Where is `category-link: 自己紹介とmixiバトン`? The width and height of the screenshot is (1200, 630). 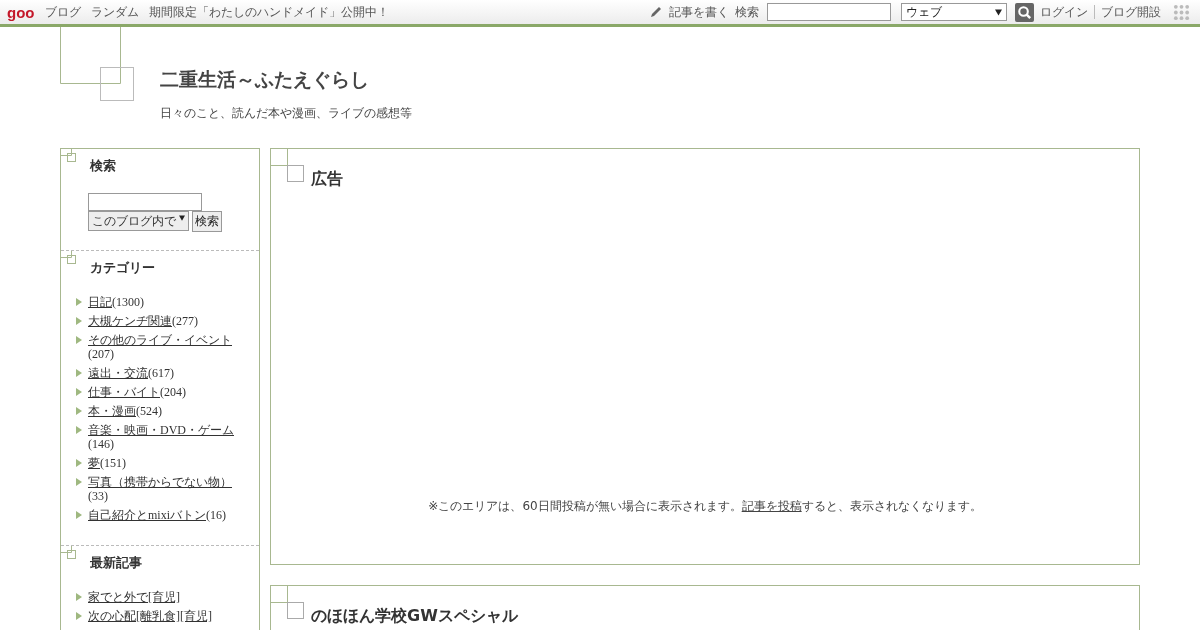
category-link: 自己紹介とmixiバトン is located at coordinates (147, 515).